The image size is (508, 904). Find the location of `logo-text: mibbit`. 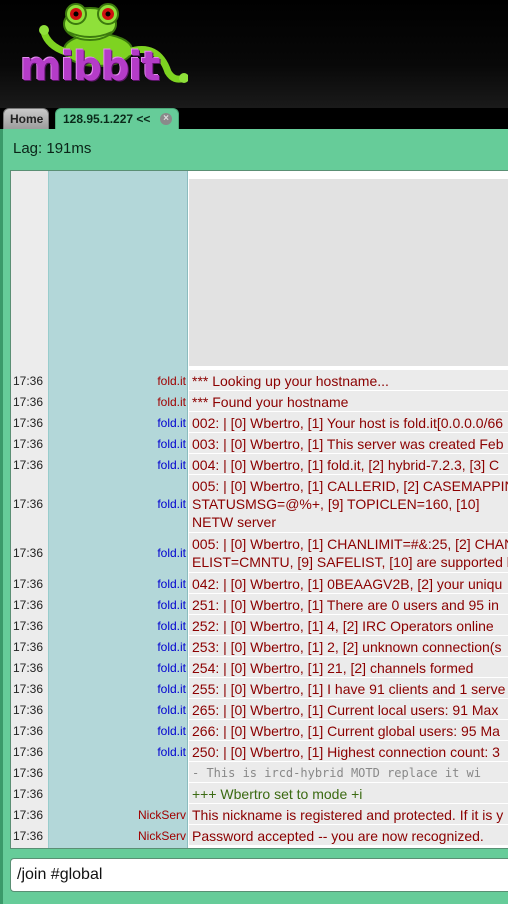

logo-text: mibbit is located at coordinates (90, 67).